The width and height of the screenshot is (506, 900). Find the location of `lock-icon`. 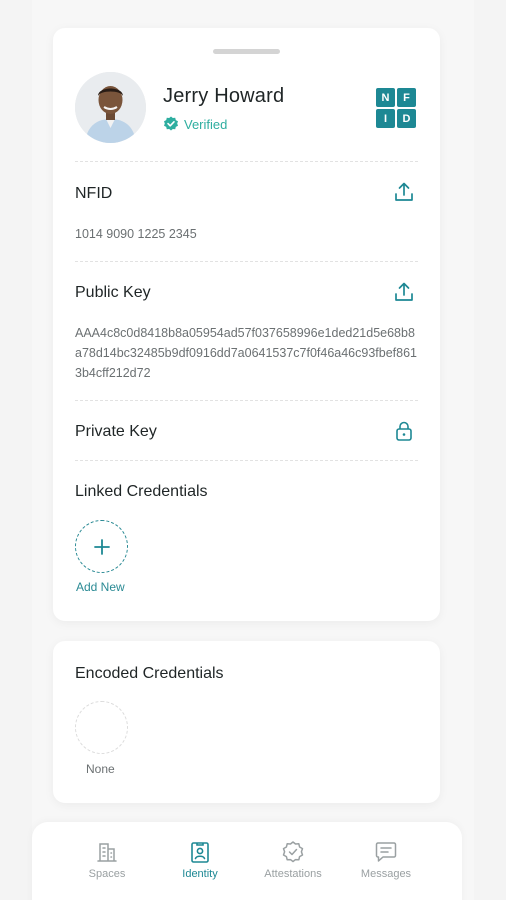

lock-icon is located at coordinates (404, 431).